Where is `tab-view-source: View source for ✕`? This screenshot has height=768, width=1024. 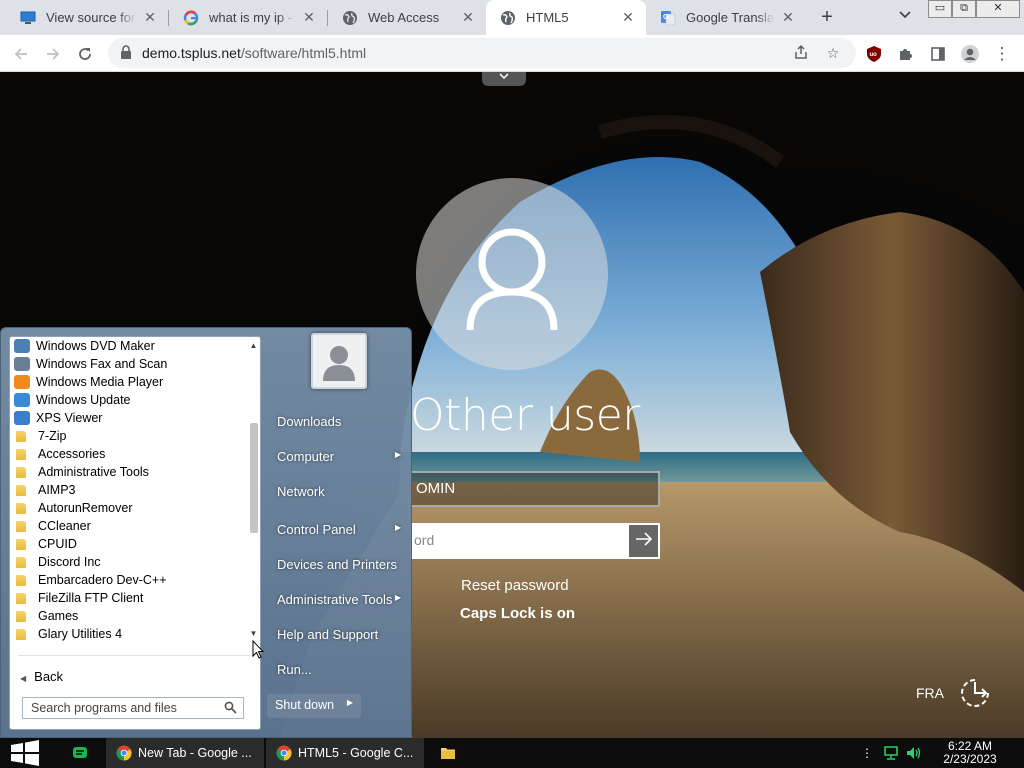
tab-view-source: View source for ✕ is located at coordinates (87, 17).